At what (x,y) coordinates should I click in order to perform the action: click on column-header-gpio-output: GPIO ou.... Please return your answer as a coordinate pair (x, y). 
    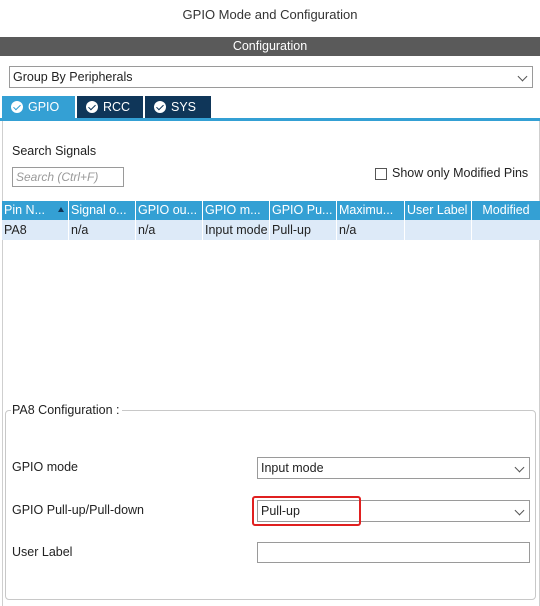
    Looking at the image, I should click on (169, 210).